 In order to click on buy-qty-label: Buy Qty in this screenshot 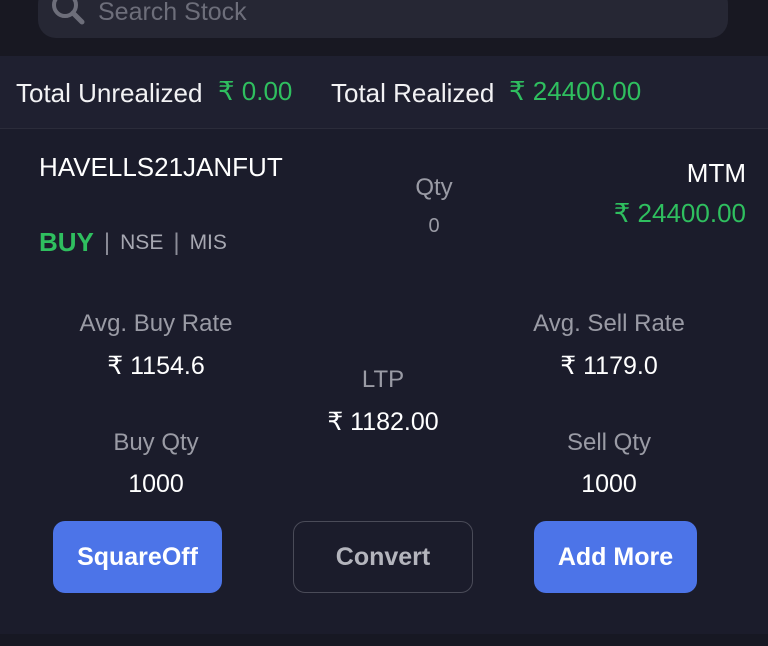, I will do `click(156, 442)`.